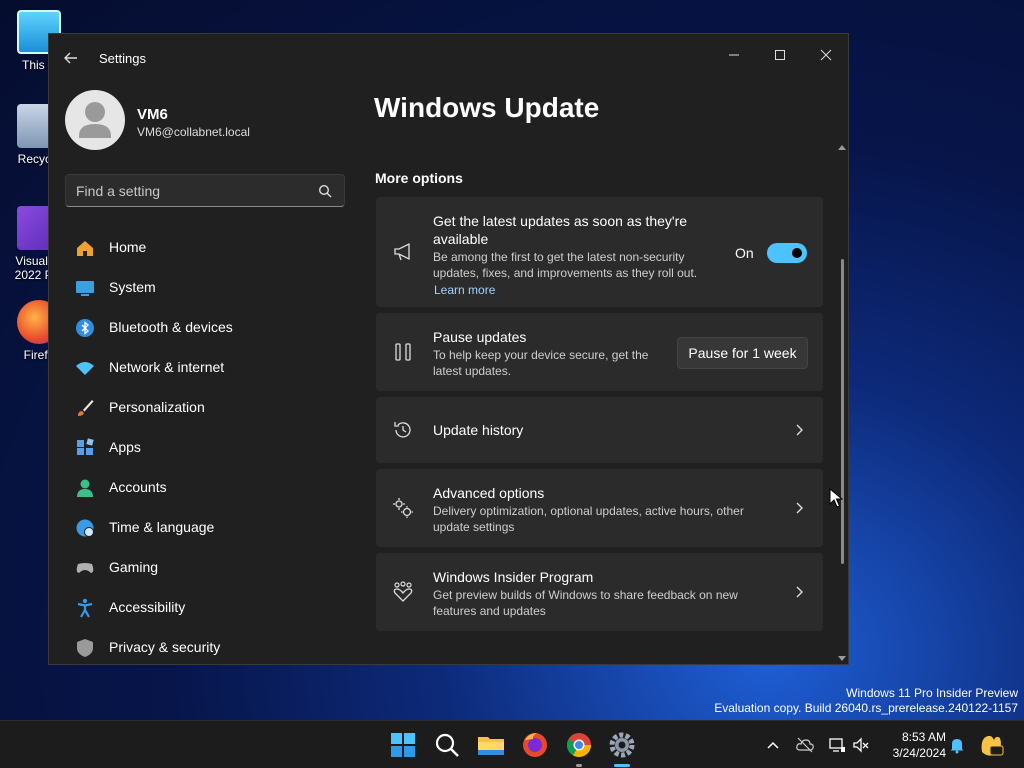 This screenshot has height=768, width=1024. What do you see at coordinates (205, 287) in the screenshot?
I see `sidebar-item-system: System` at bounding box center [205, 287].